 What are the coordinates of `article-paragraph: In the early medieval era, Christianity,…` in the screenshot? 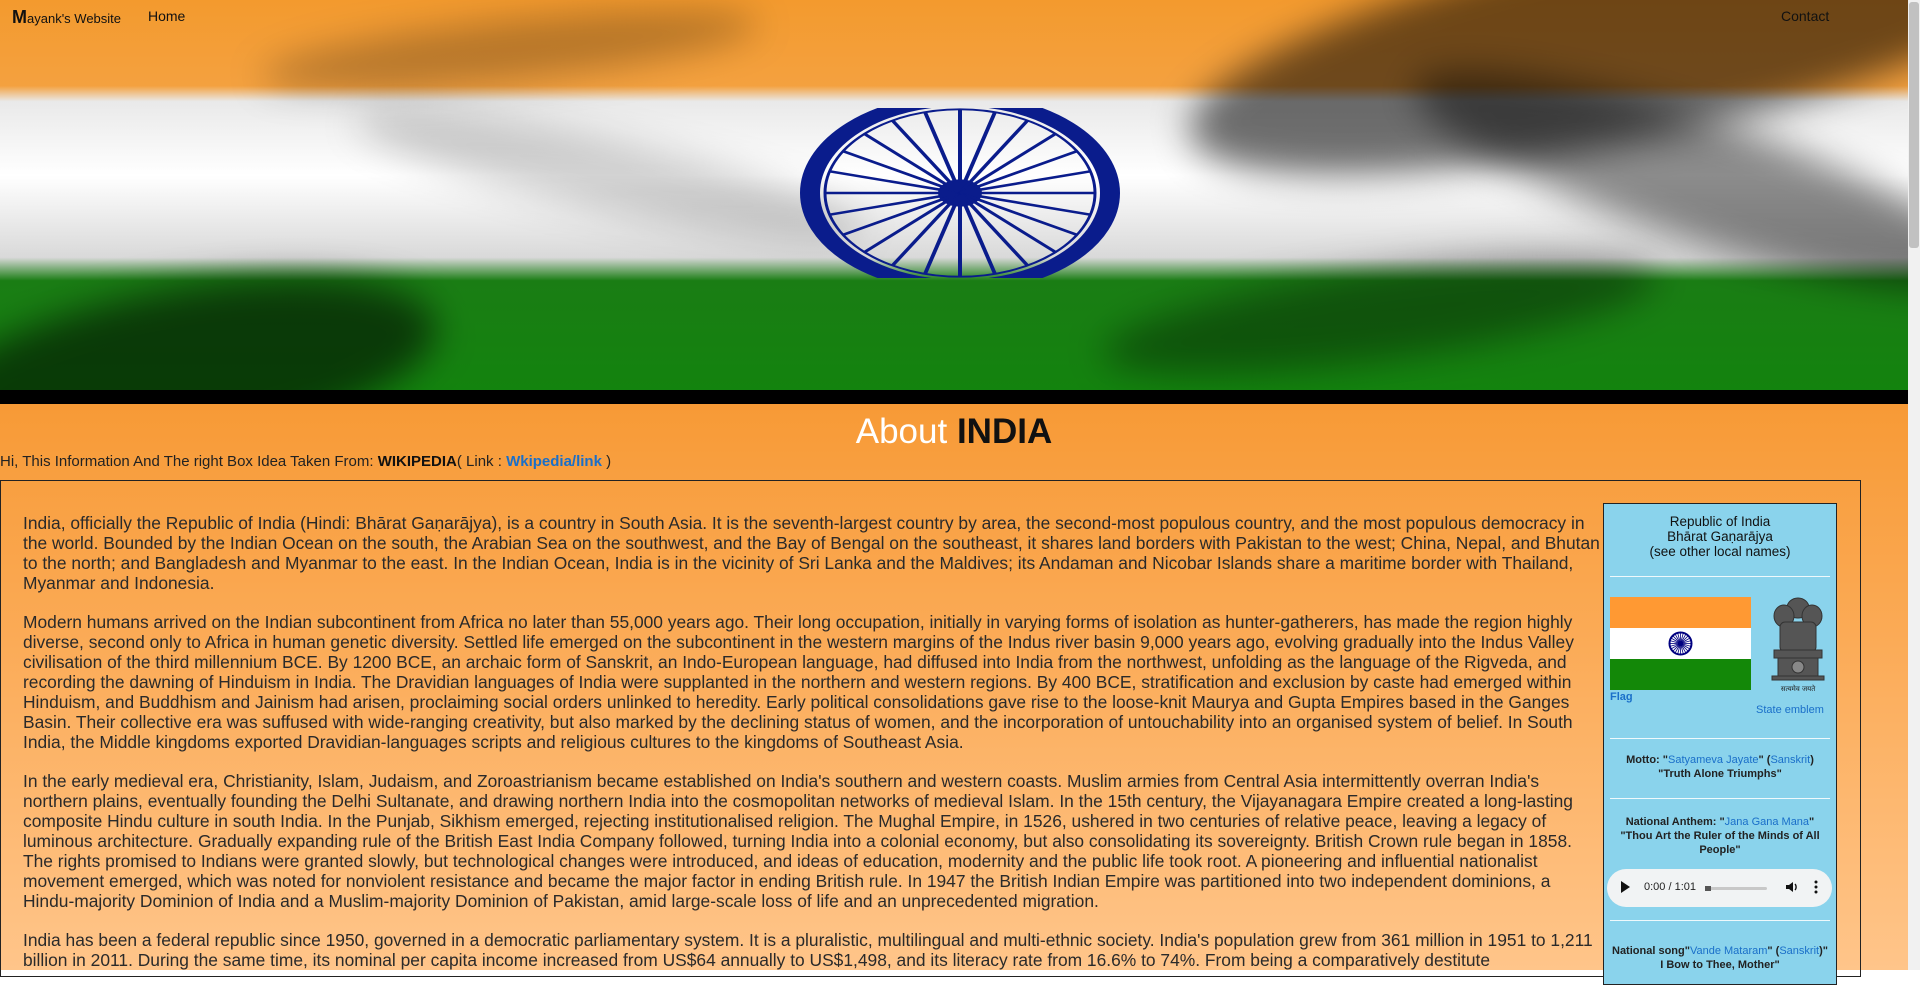 It's located at (798, 841).